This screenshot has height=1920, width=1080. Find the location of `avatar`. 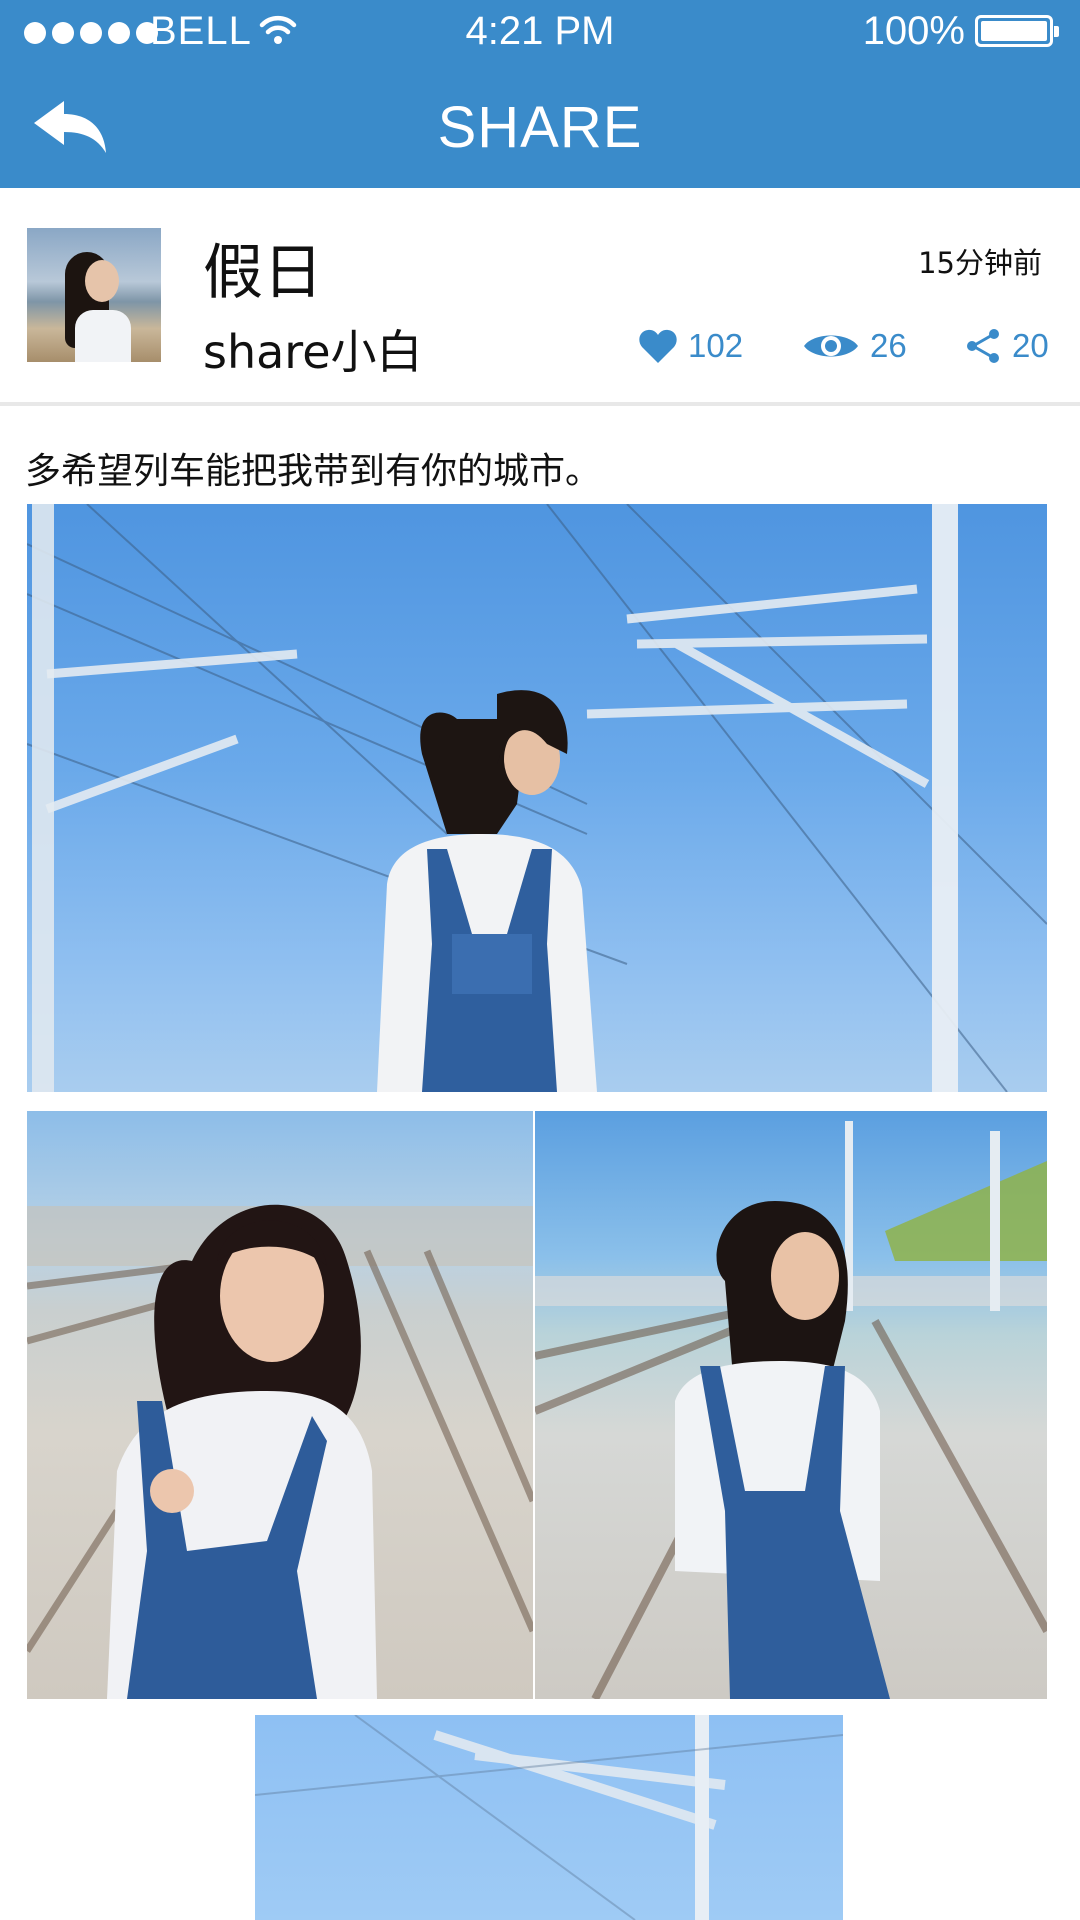

avatar is located at coordinates (94, 295).